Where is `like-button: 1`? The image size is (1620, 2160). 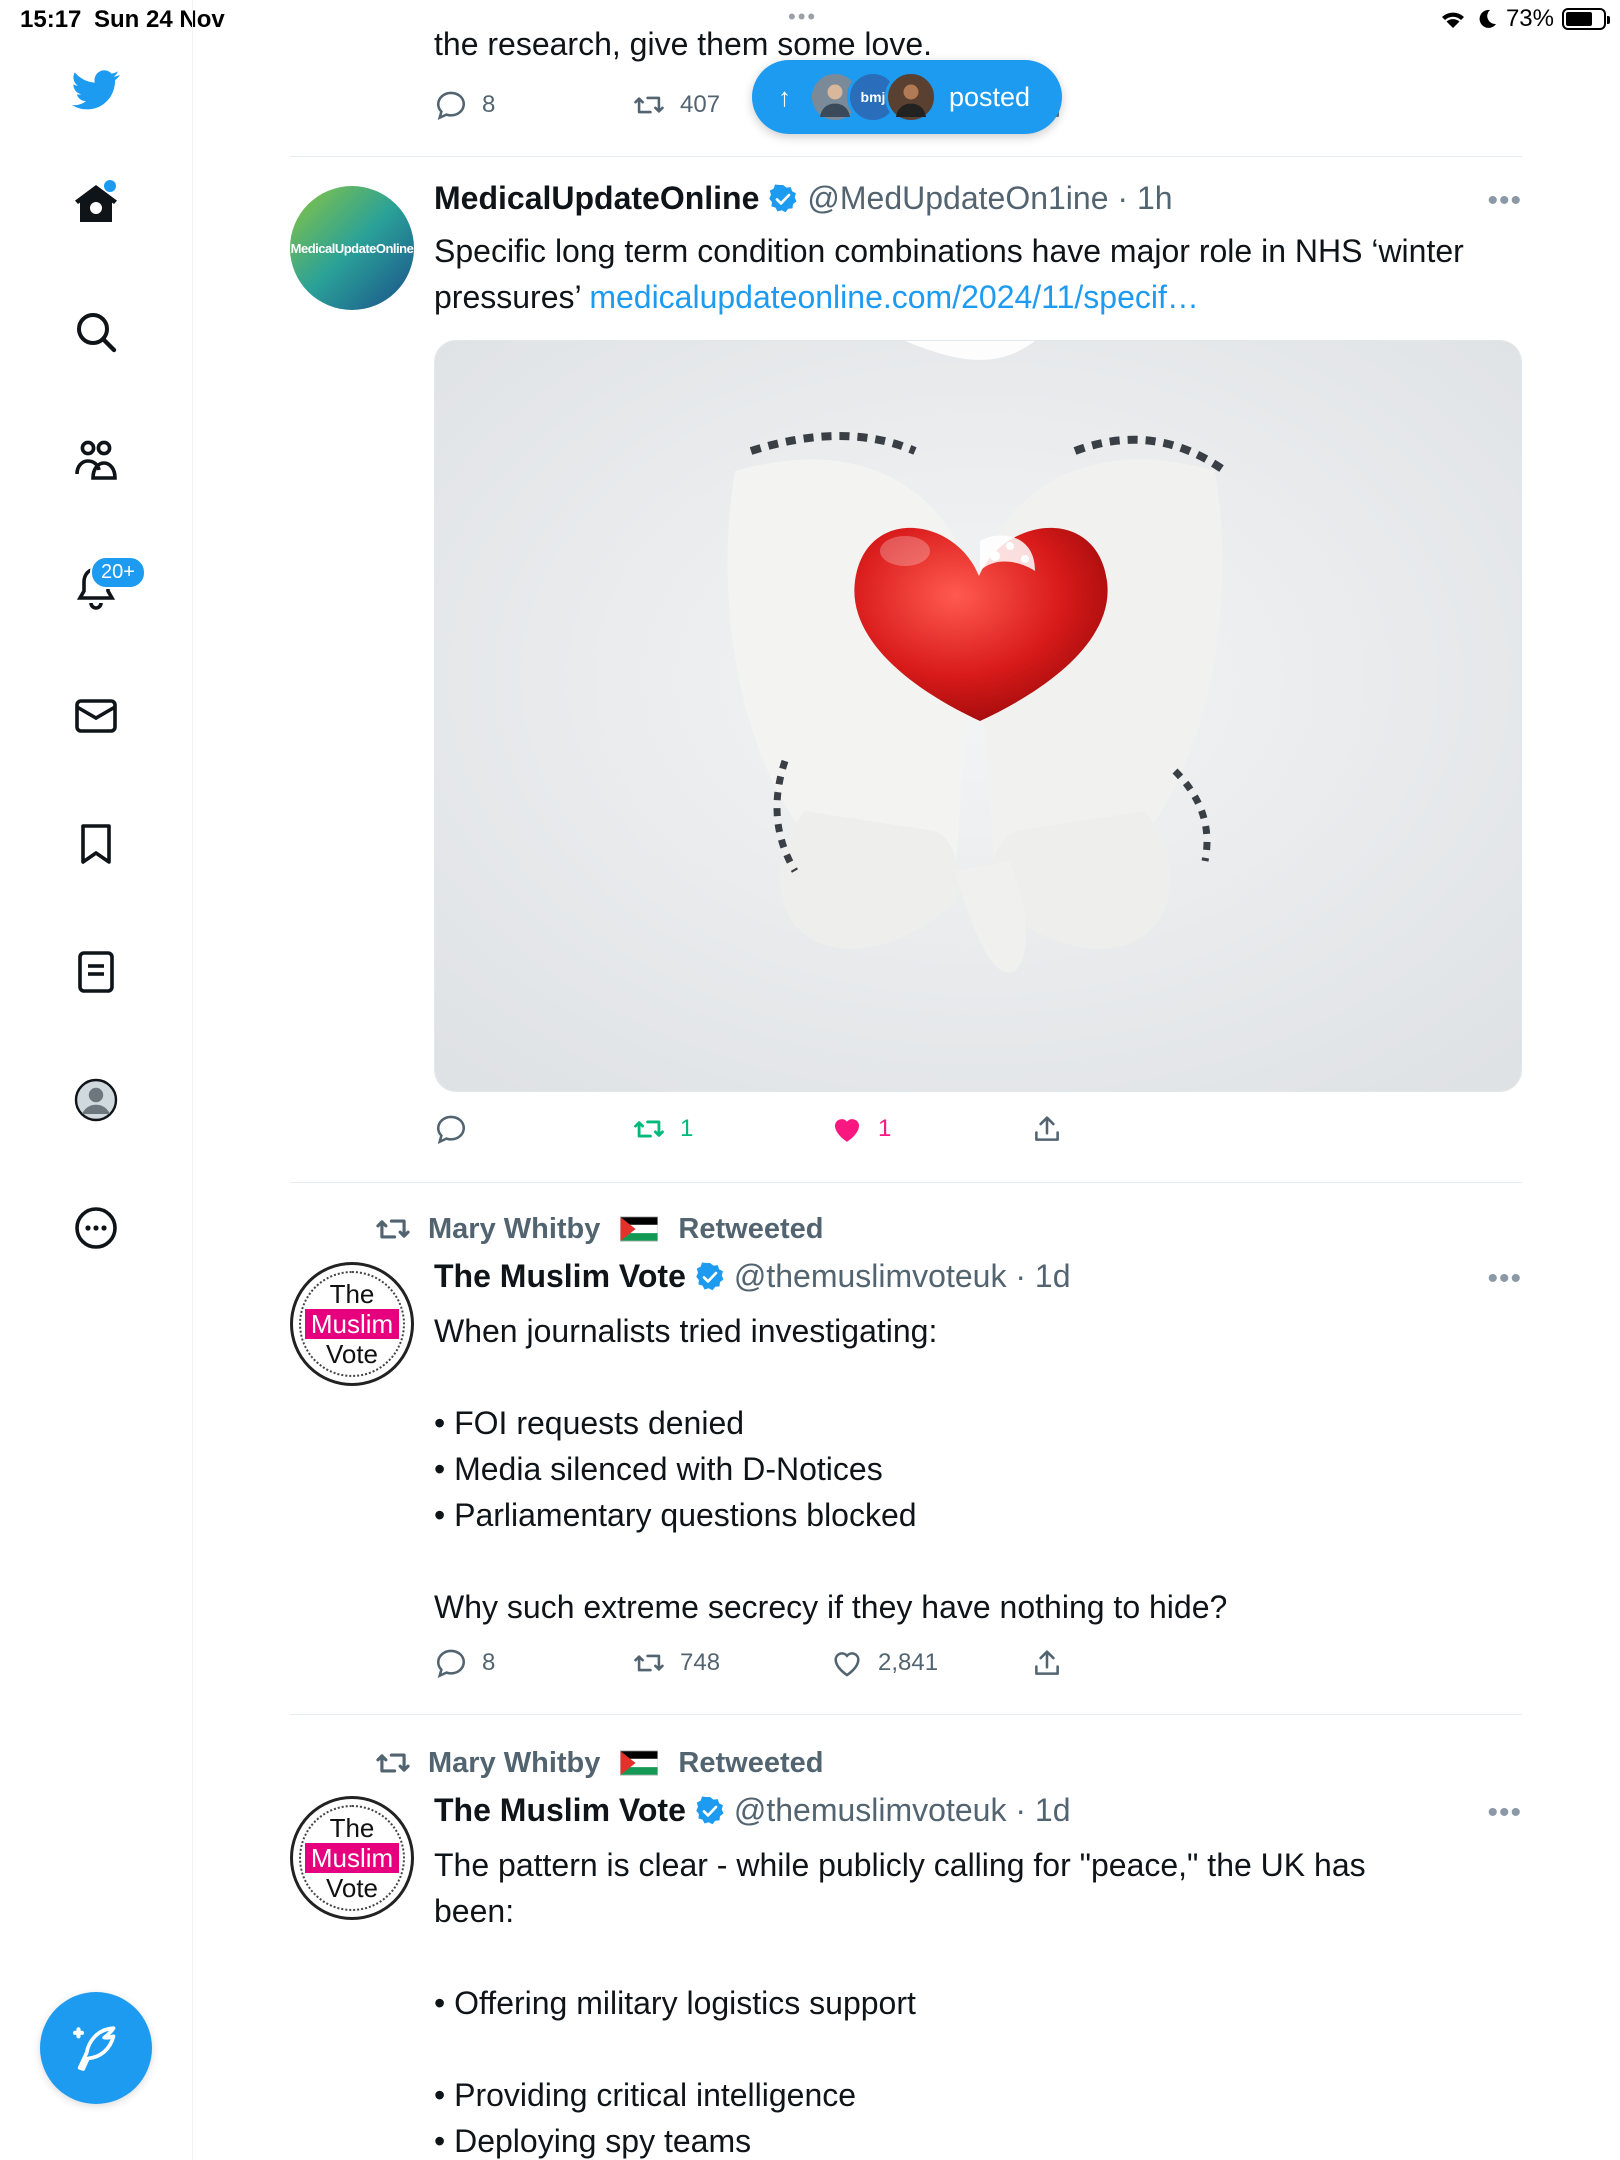
like-button: 1 is located at coordinates (860, 1129).